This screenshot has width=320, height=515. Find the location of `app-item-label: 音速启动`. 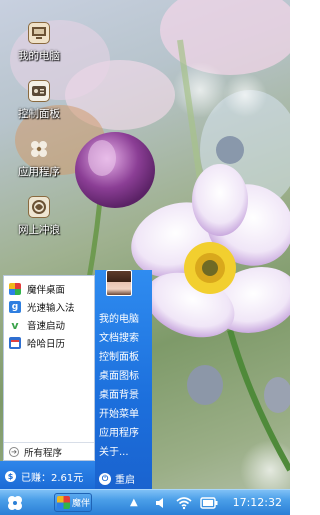

app-item-label: 音速启动 is located at coordinates (46, 326).